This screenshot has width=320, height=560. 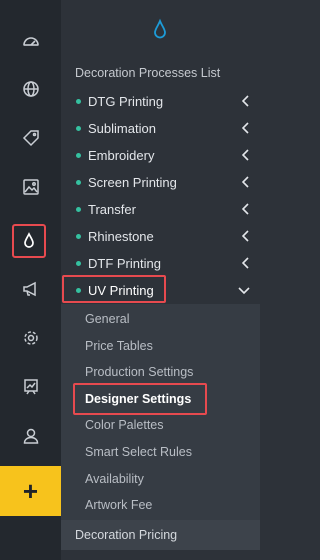 I want to click on globe-button, so click(x=30, y=89).